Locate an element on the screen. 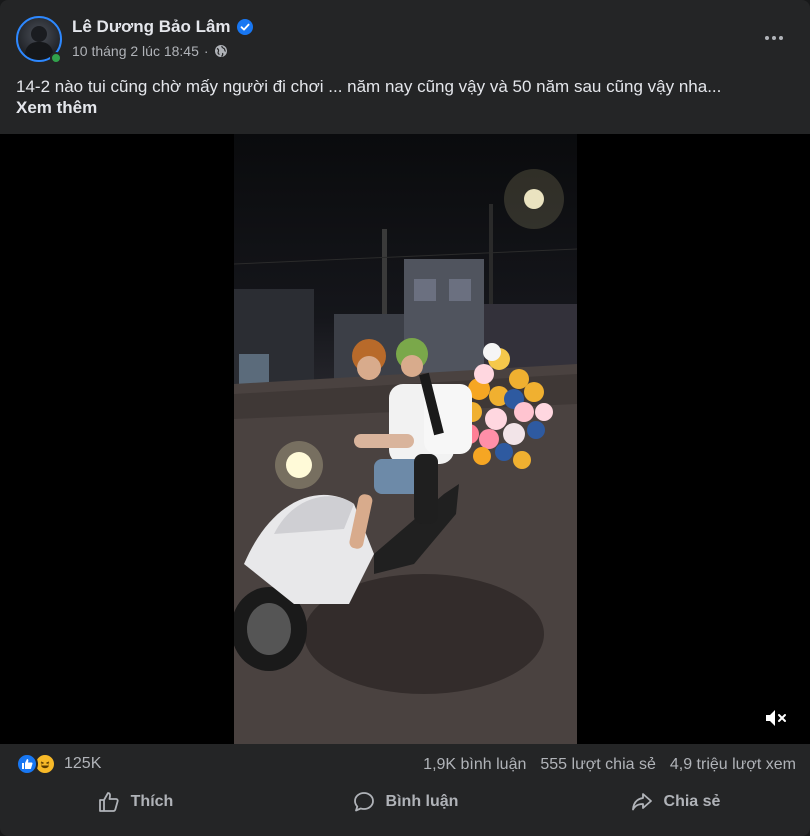 This screenshot has width=810, height=836. share-icon is located at coordinates (641, 802).